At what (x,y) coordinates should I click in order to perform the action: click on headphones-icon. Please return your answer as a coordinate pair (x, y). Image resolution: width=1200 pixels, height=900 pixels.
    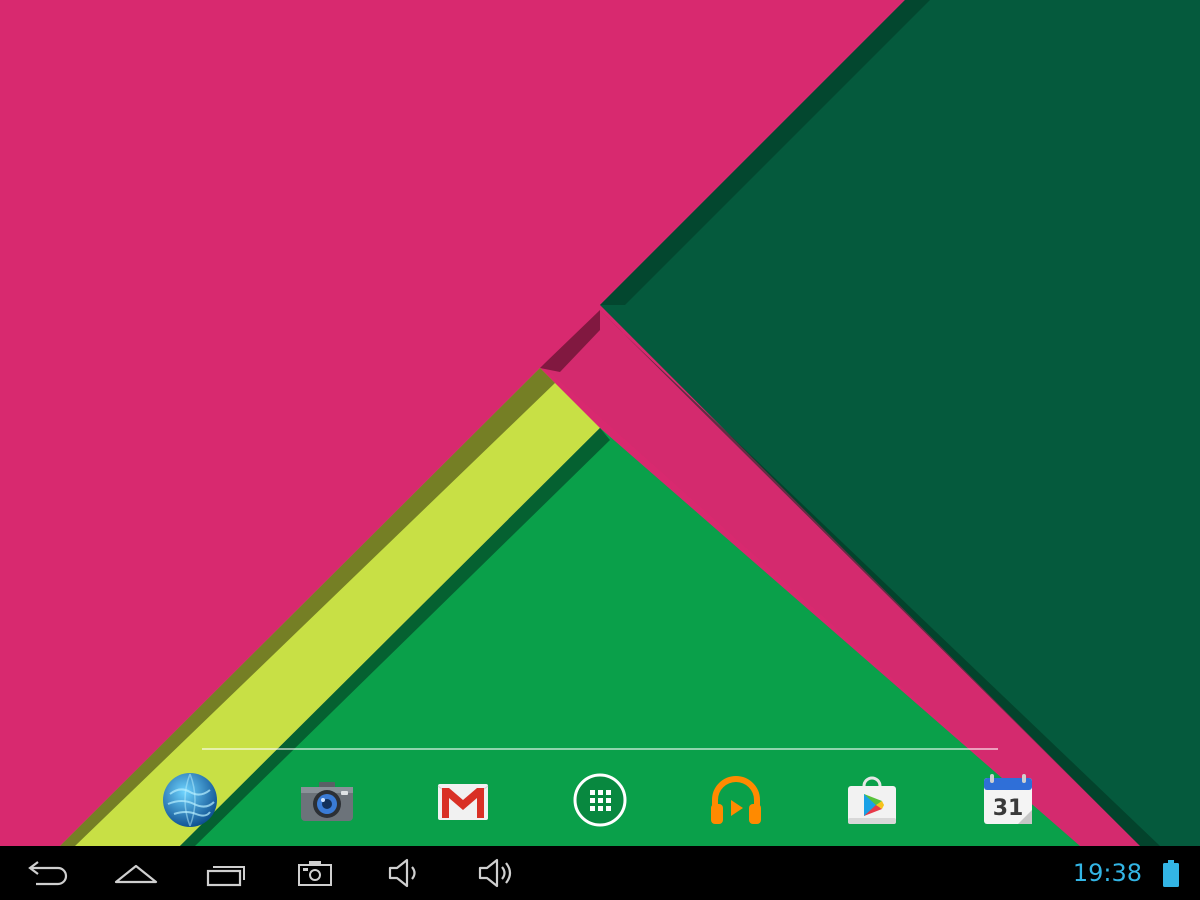
    Looking at the image, I should click on (736, 800).